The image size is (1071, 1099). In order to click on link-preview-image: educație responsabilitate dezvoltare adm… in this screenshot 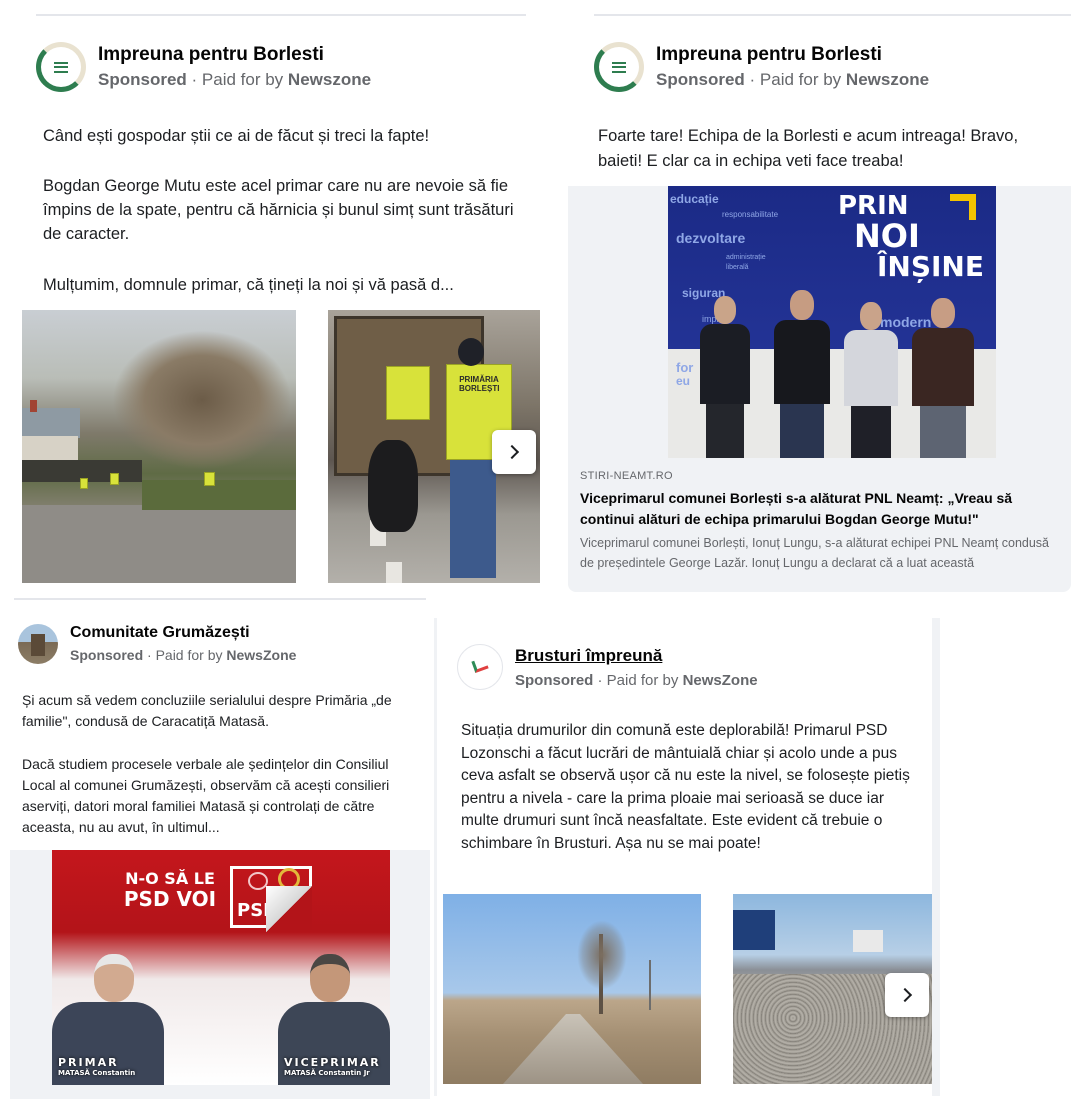, I will do `click(832, 322)`.